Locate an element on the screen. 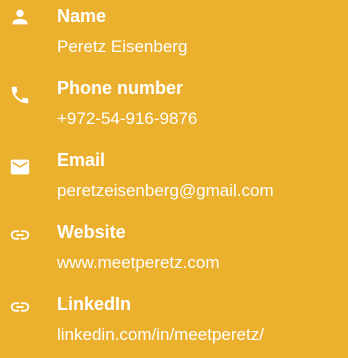  contact-label-website: Website is located at coordinates (91, 232).